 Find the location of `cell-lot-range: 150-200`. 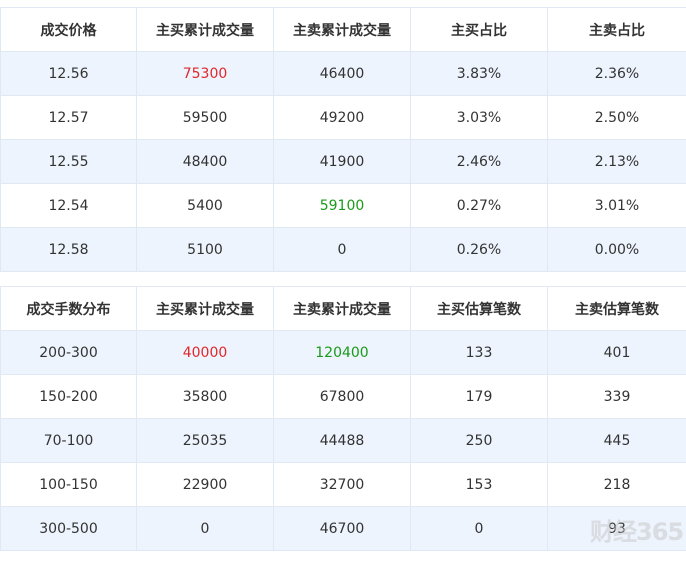

cell-lot-range: 150-200 is located at coordinates (68, 396).